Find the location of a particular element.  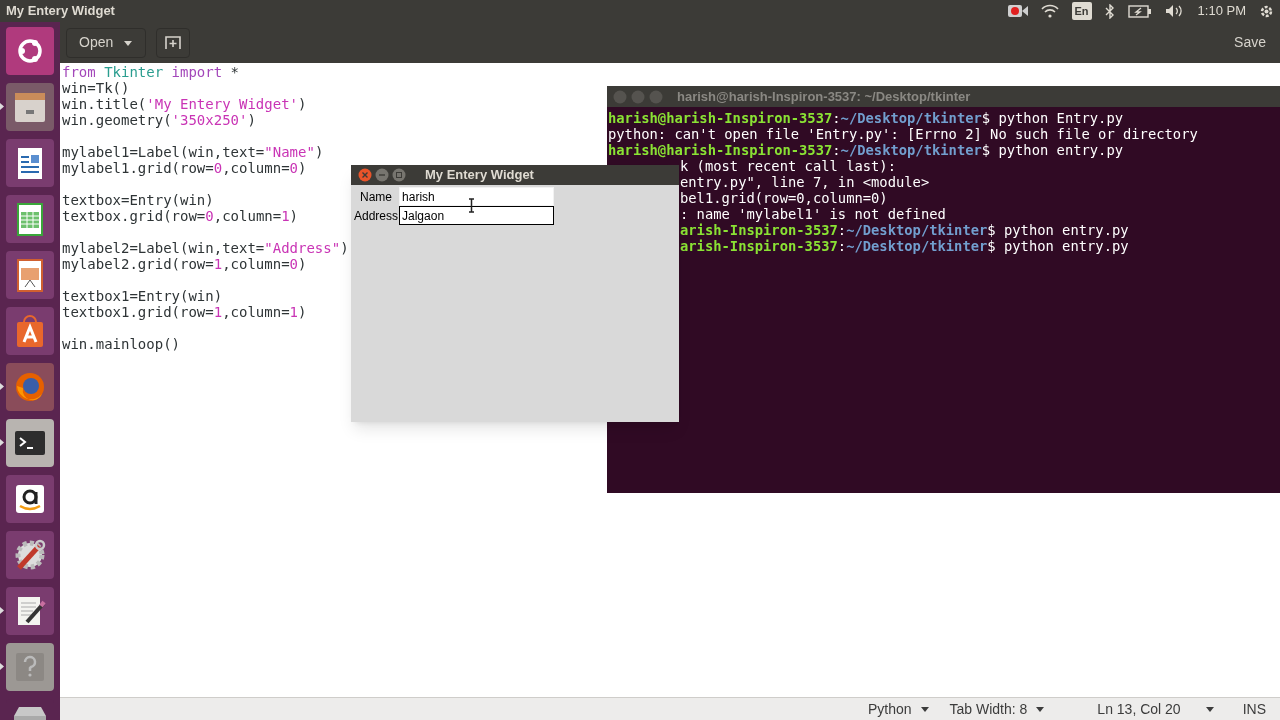

tab-width-dropdown: Tab Width: 8 is located at coordinates (997, 709).